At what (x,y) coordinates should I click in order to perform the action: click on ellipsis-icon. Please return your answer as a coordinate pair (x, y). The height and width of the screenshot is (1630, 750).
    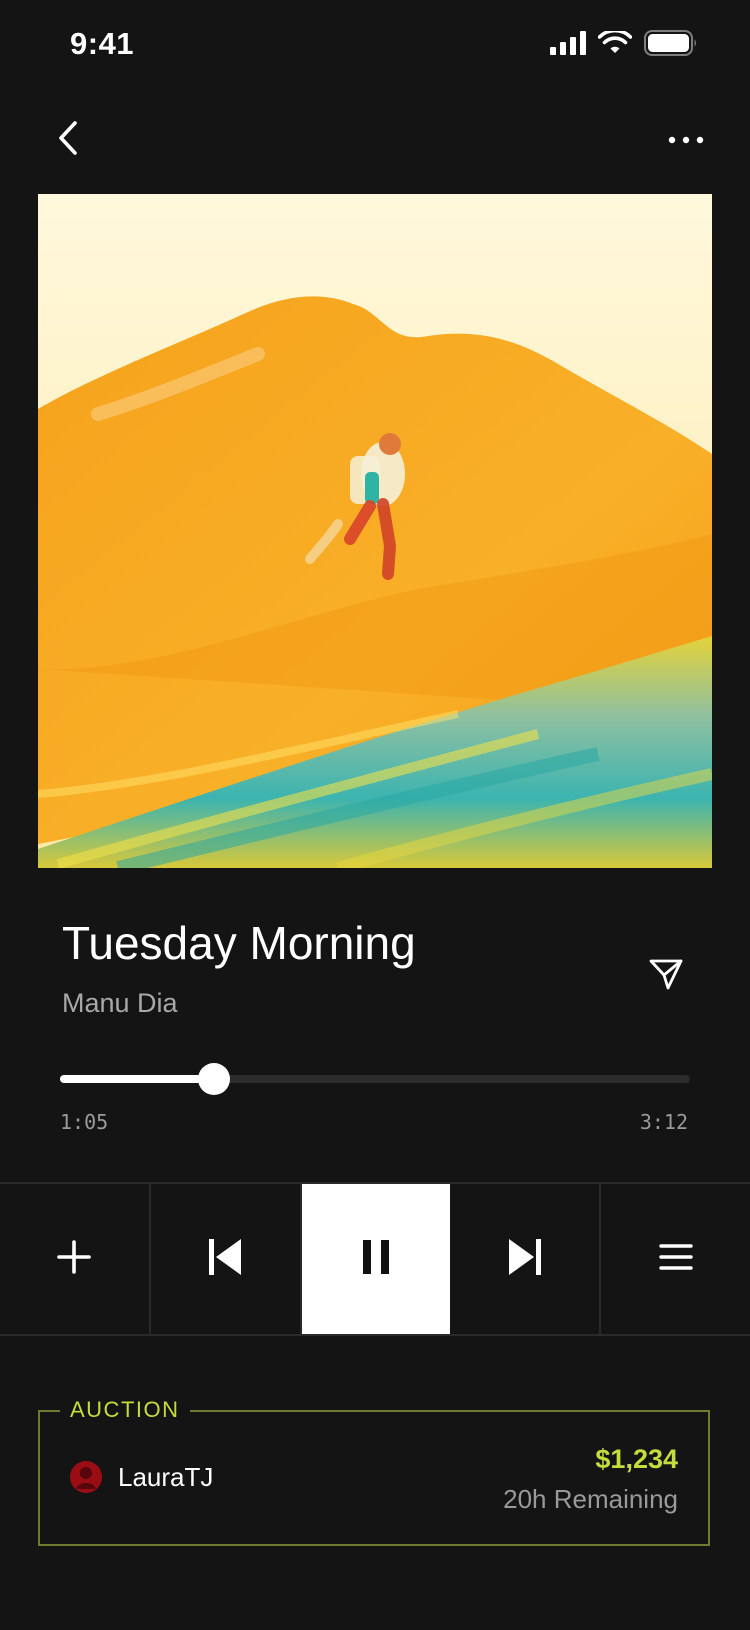
    Looking at the image, I should click on (686, 140).